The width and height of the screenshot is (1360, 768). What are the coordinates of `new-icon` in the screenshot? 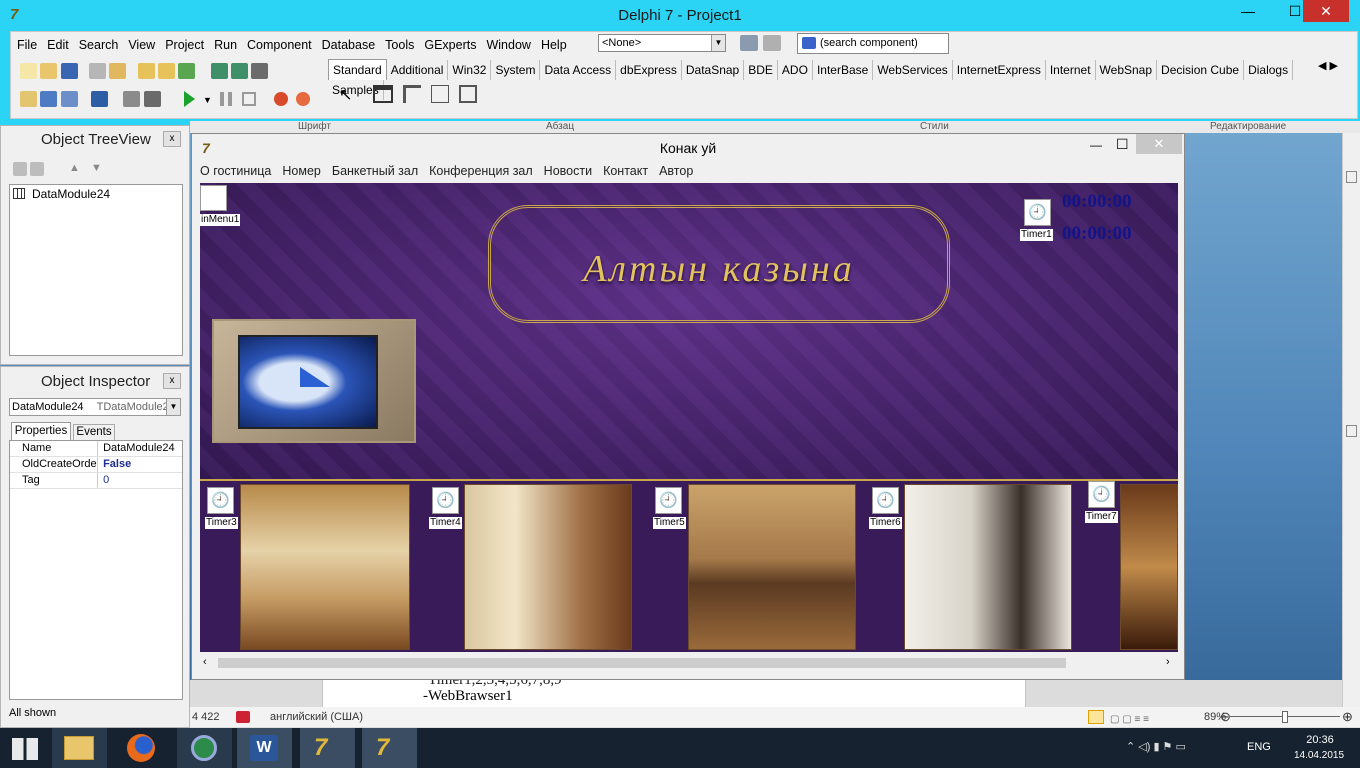 It's located at (28, 71).